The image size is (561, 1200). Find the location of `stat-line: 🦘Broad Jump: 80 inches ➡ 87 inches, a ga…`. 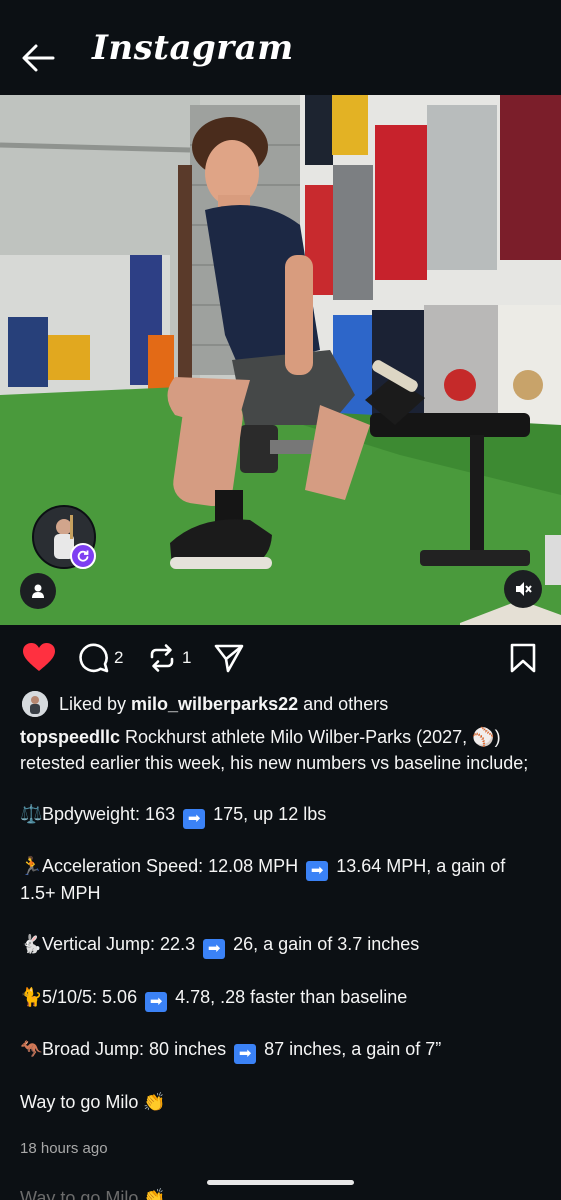

stat-line: 🦘Broad Jump: 80 inches ➡ 87 inches, a ga… is located at coordinates (231, 1051).